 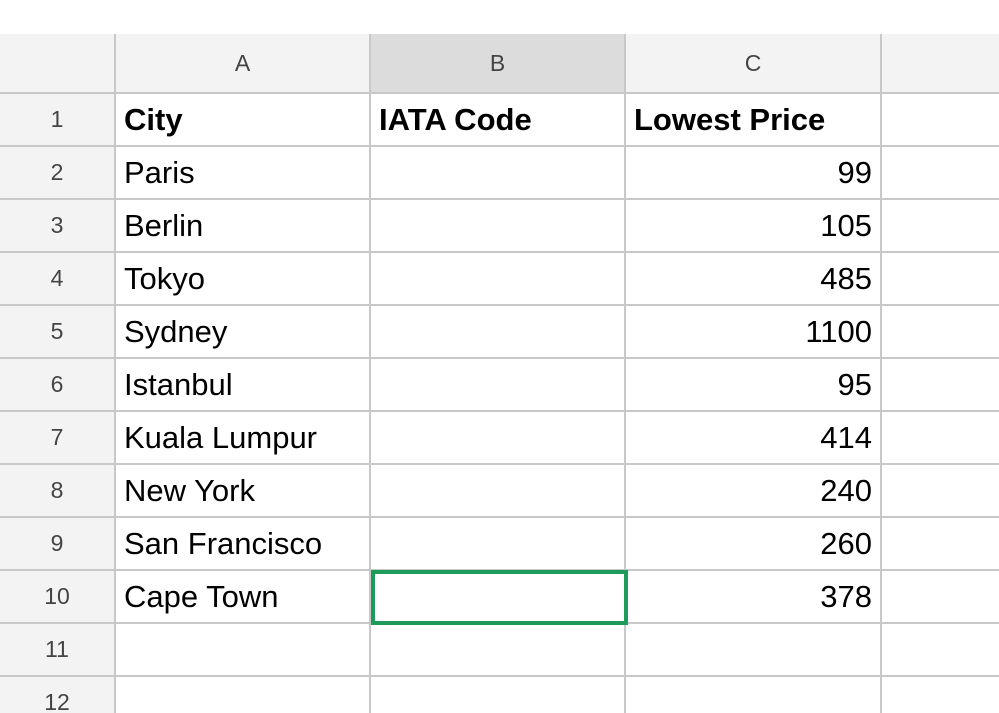 I want to click on row-header: 7, so click(x=58, y=438).